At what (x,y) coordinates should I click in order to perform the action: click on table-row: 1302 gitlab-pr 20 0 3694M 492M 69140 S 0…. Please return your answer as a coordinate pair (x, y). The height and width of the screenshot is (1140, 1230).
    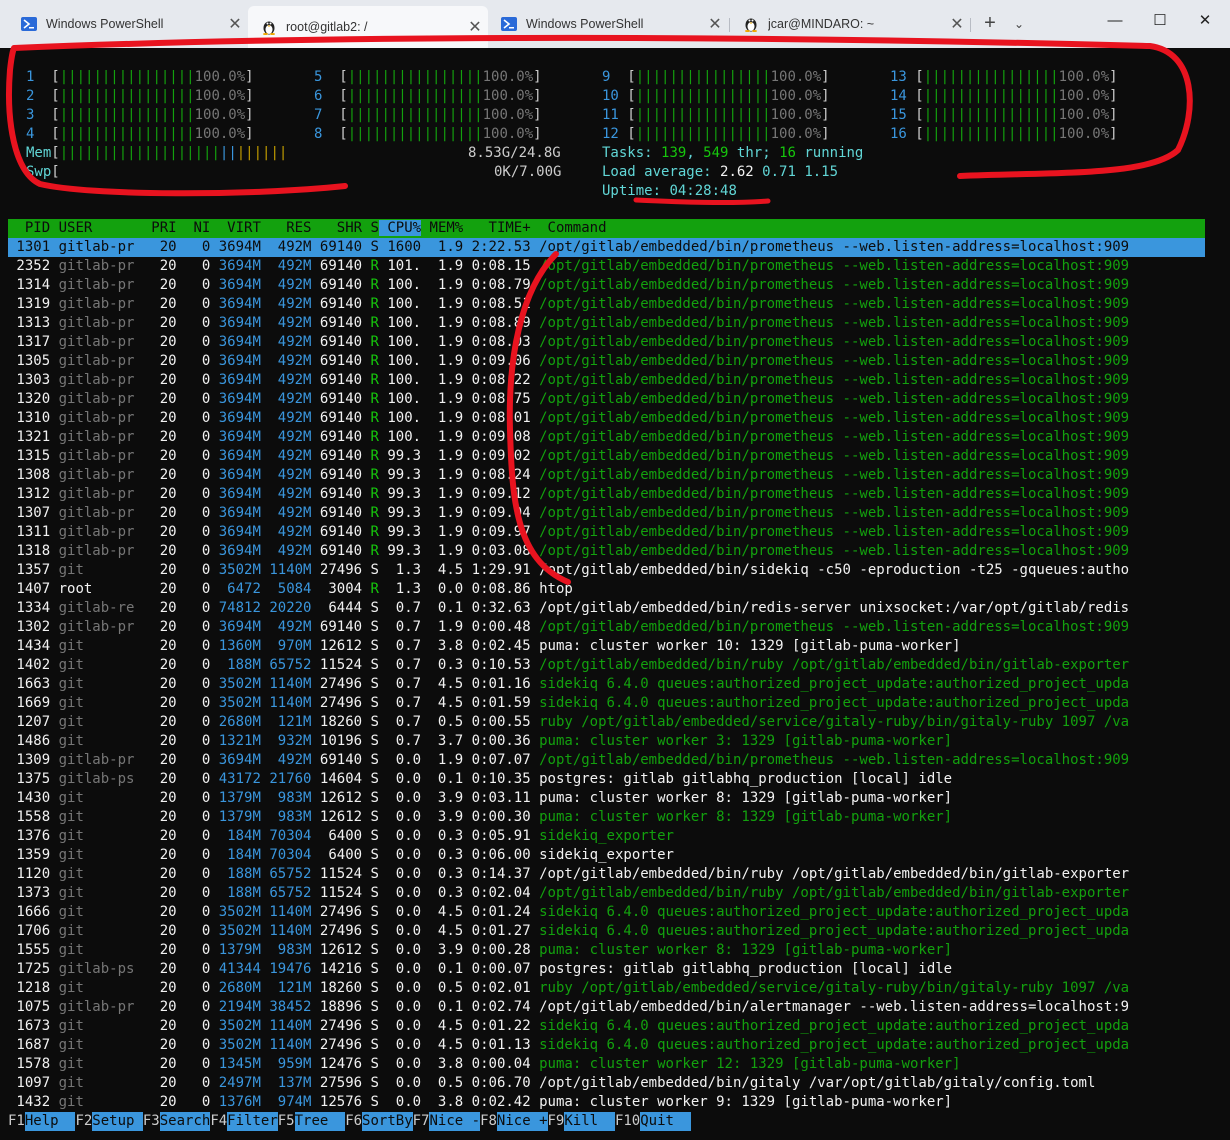
    Looking at the image, I should click on (606, 627).